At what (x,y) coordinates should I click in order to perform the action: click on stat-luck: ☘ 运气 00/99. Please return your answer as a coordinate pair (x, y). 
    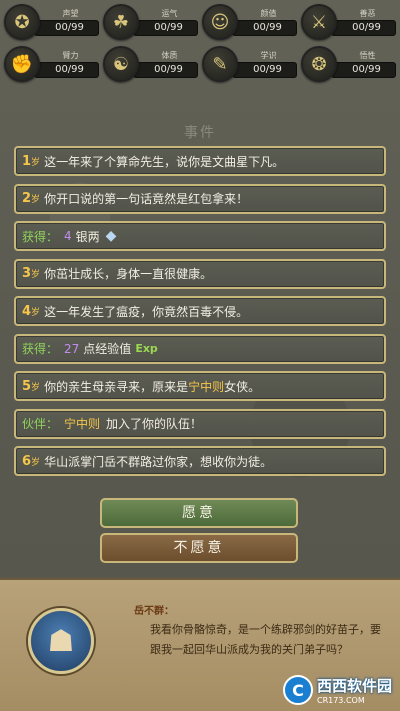
    Looking at the image, I should click on (150, 22).